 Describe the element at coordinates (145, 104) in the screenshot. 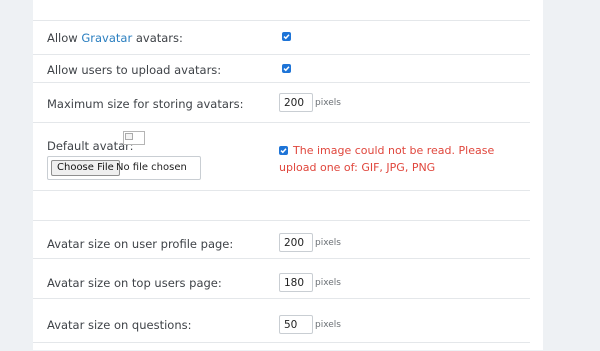

I see `max-size-label: Maximum size for storing avatars:` at that location.